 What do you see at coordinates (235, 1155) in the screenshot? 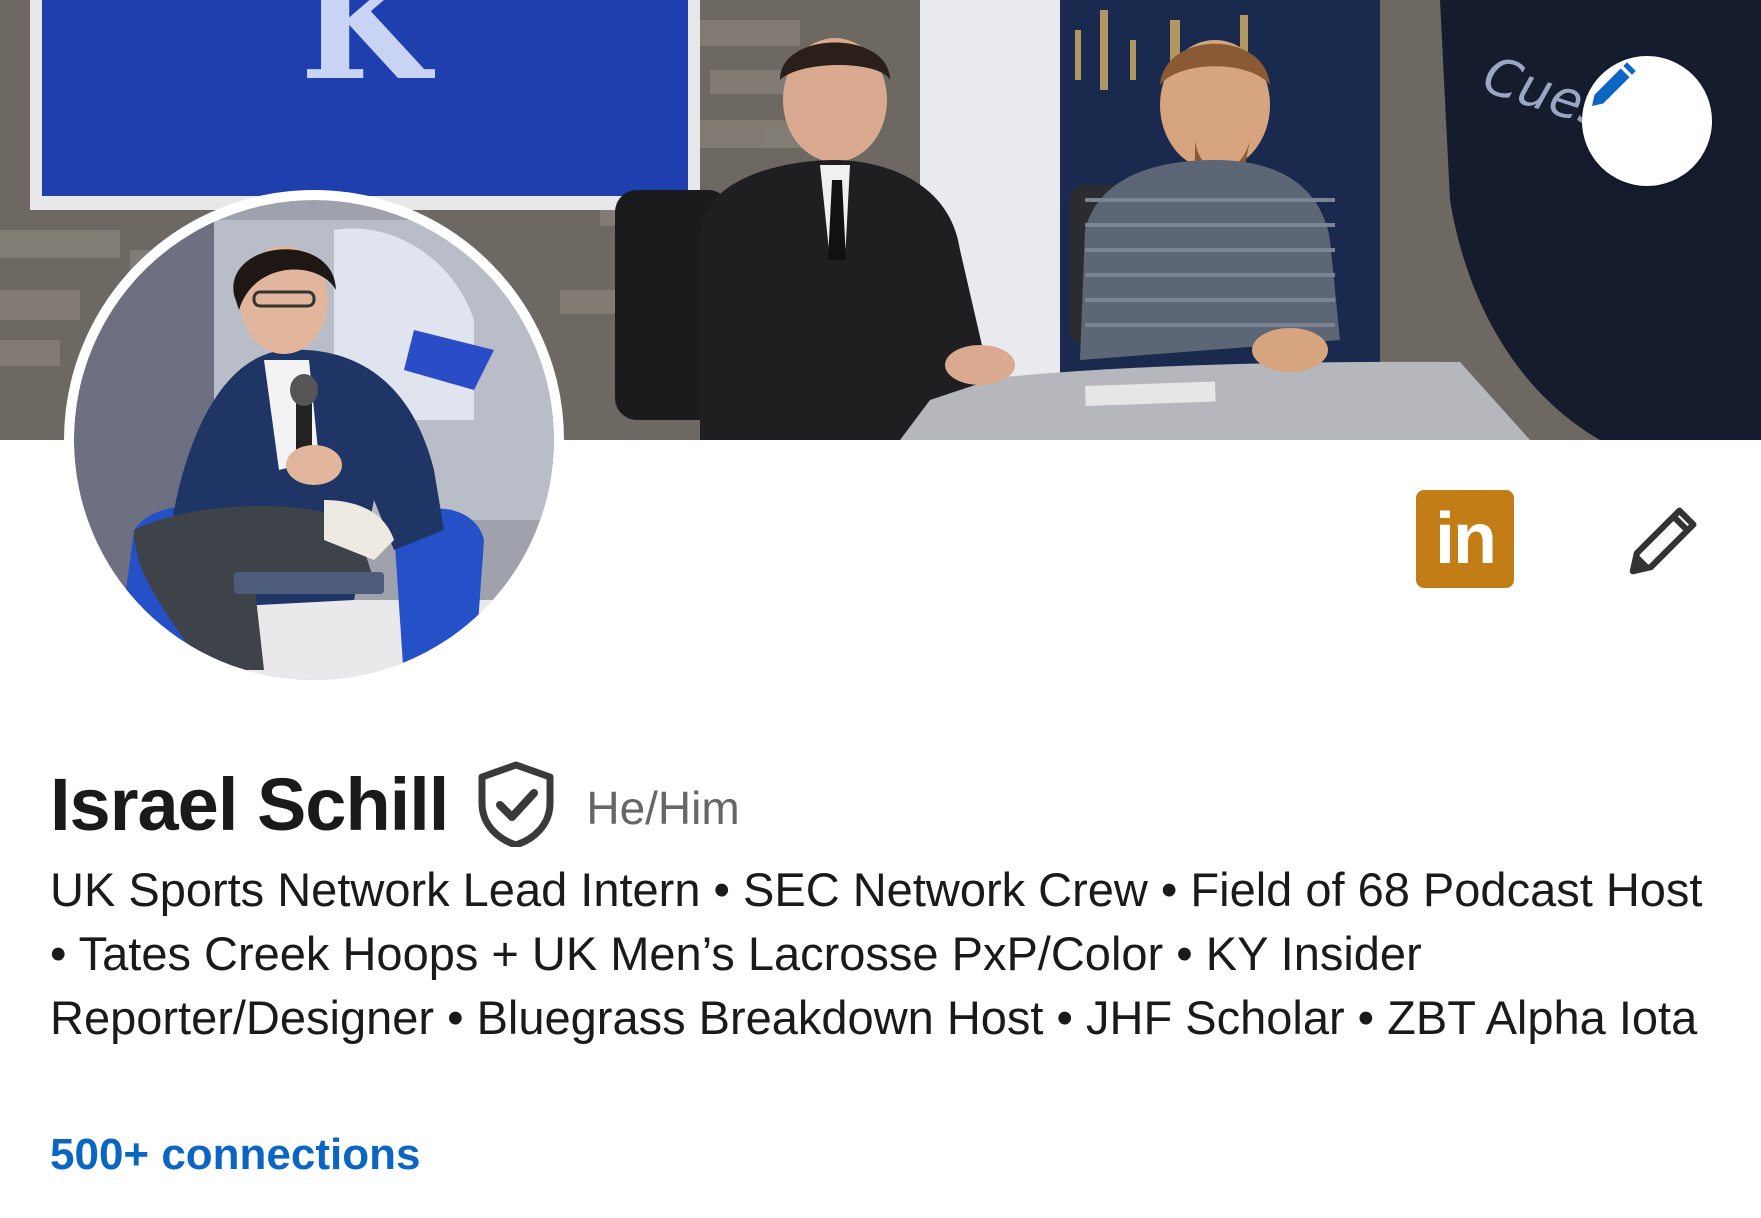
I see `connections-link: 500+ connections` at bounding box center [235, 1155].